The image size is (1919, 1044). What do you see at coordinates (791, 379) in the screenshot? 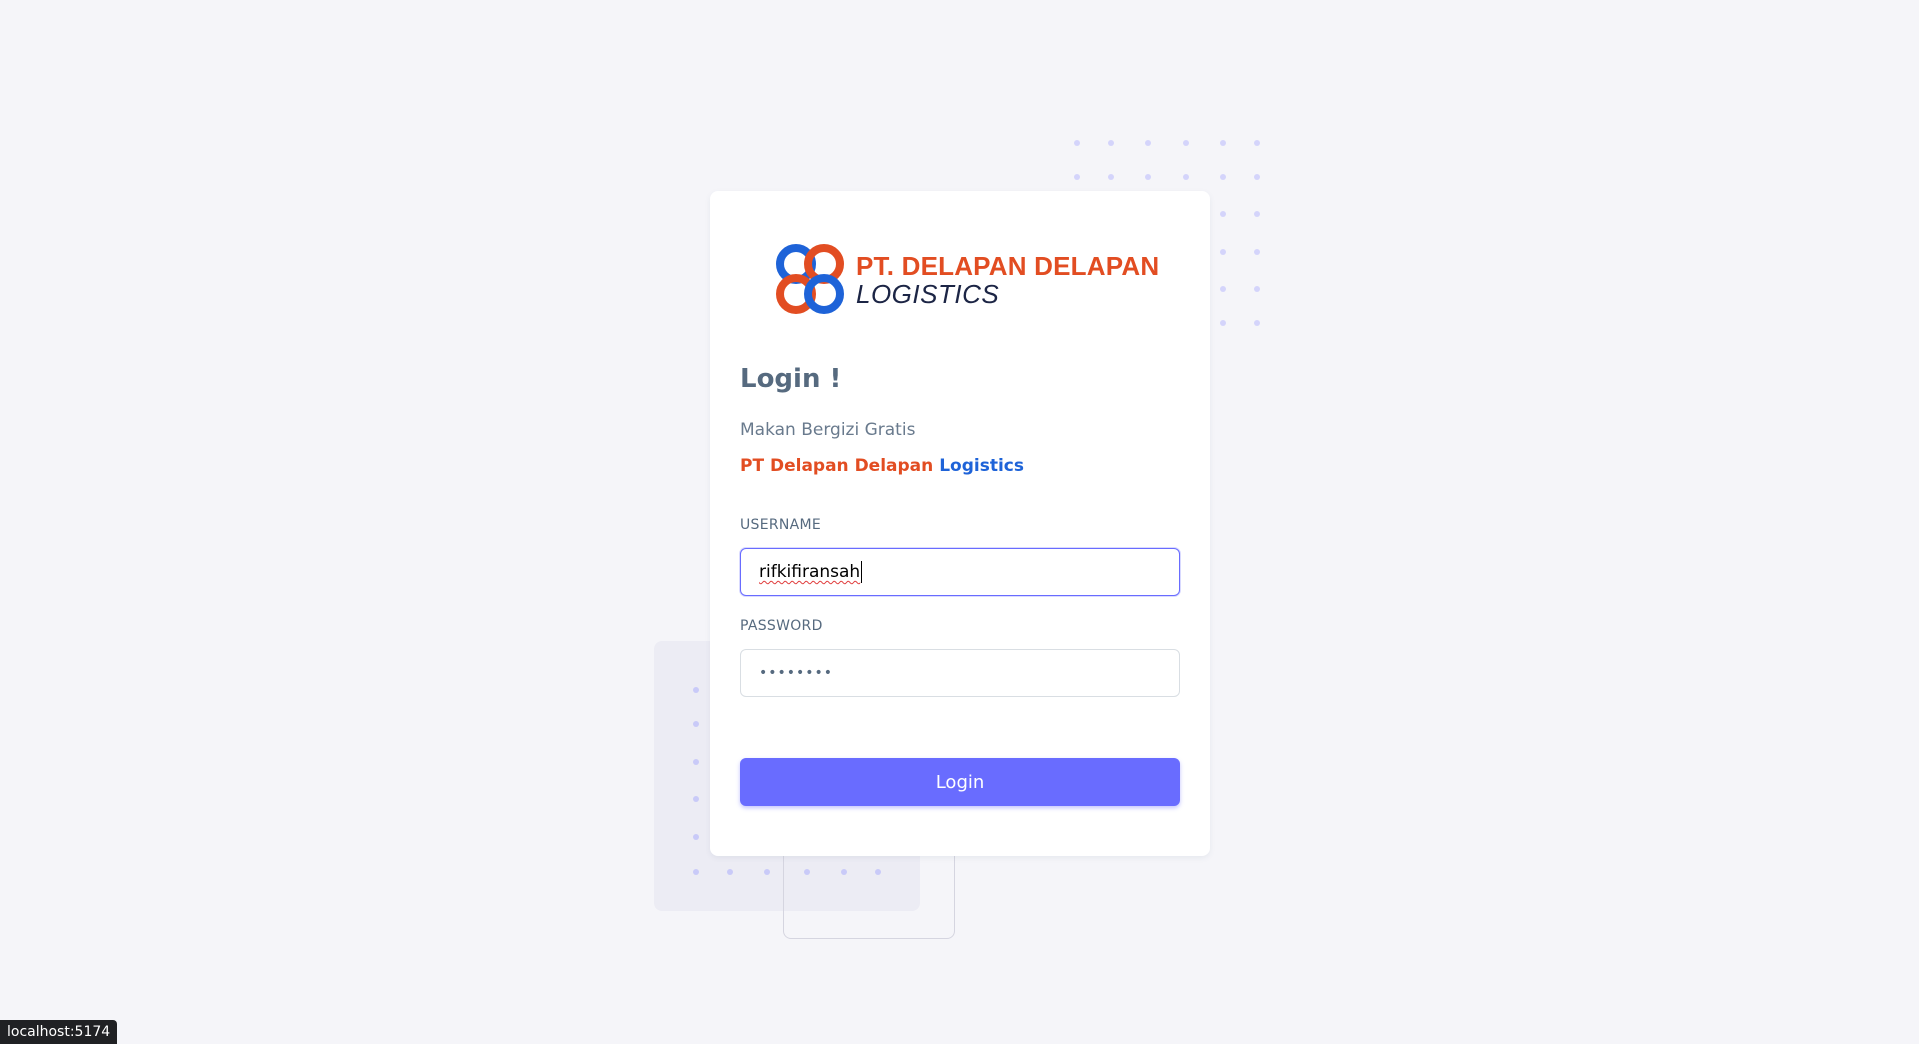
I see `page-title: Login !` at bounding box center [791, 379].